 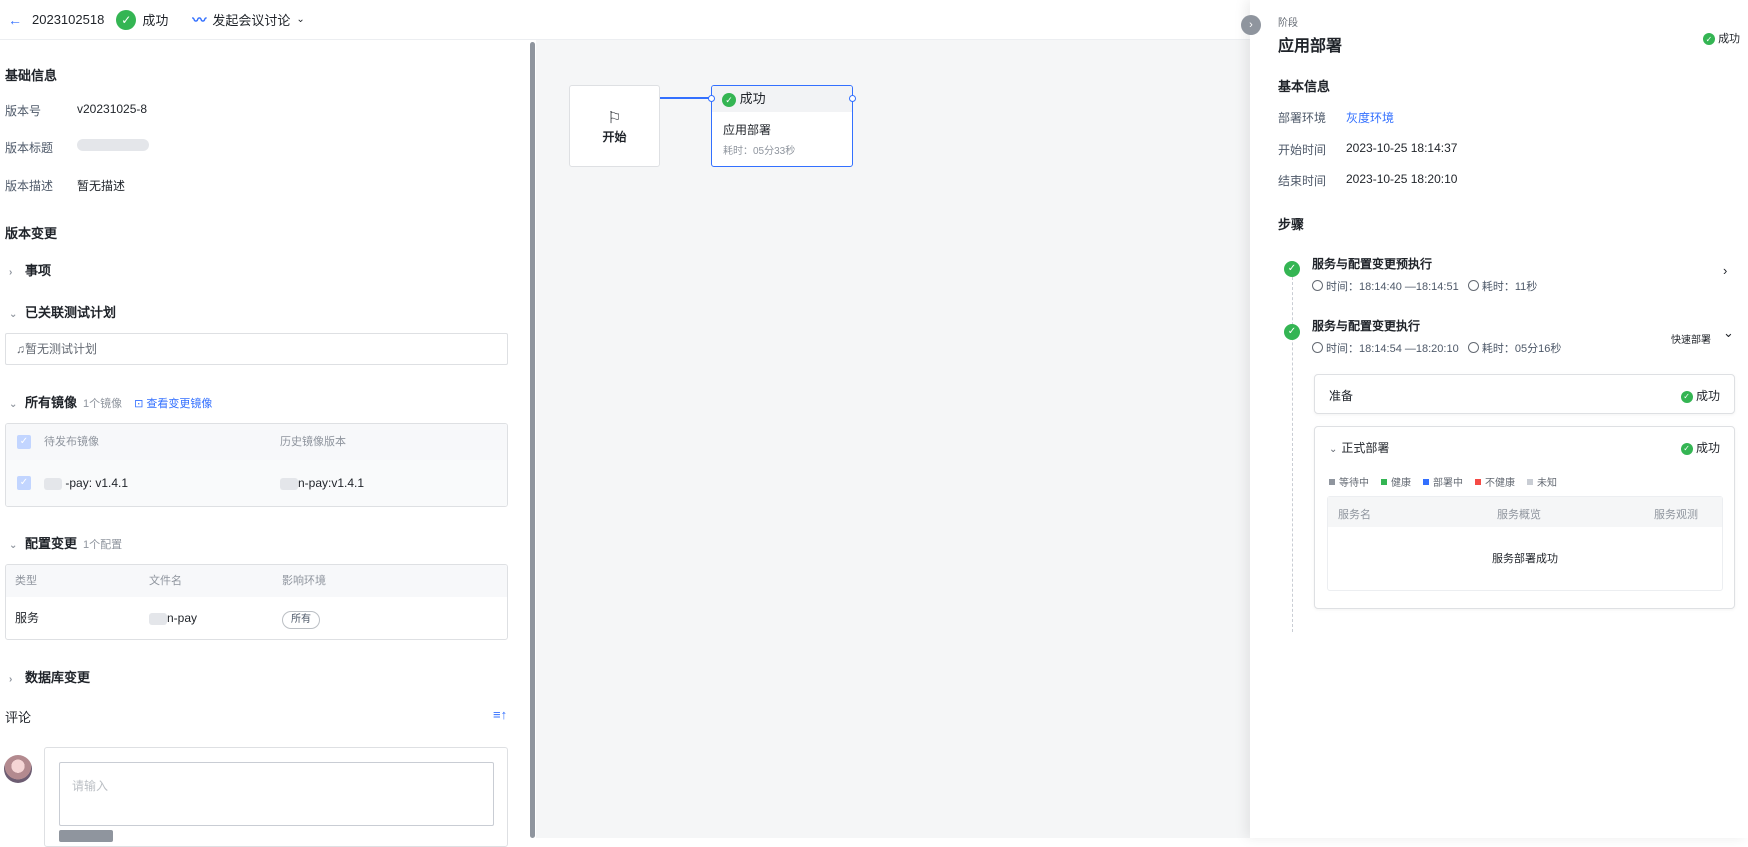 I want to click on start-meeting-button: 发起会议讨论, so click(x=251, y=19).